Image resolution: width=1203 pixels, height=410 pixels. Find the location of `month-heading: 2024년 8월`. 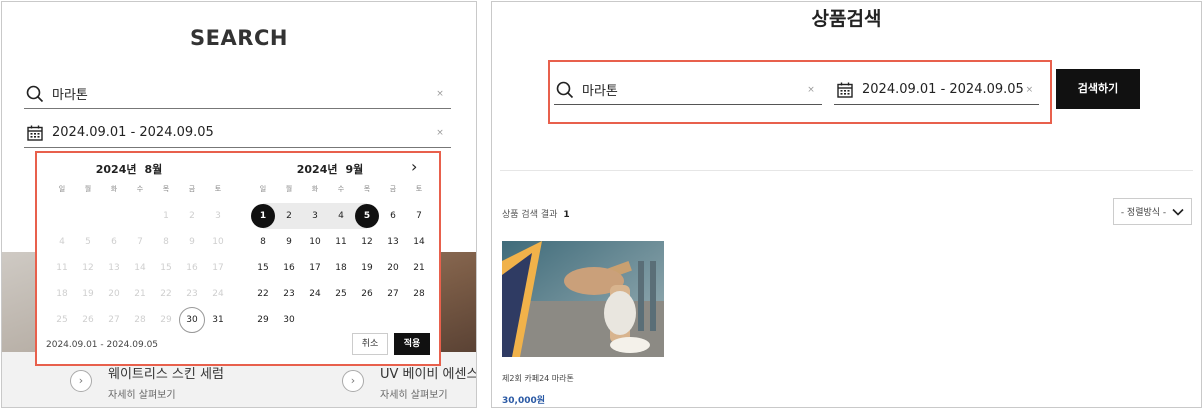

month-heading: 2024년 8월 is located at coordinates (129, 169).